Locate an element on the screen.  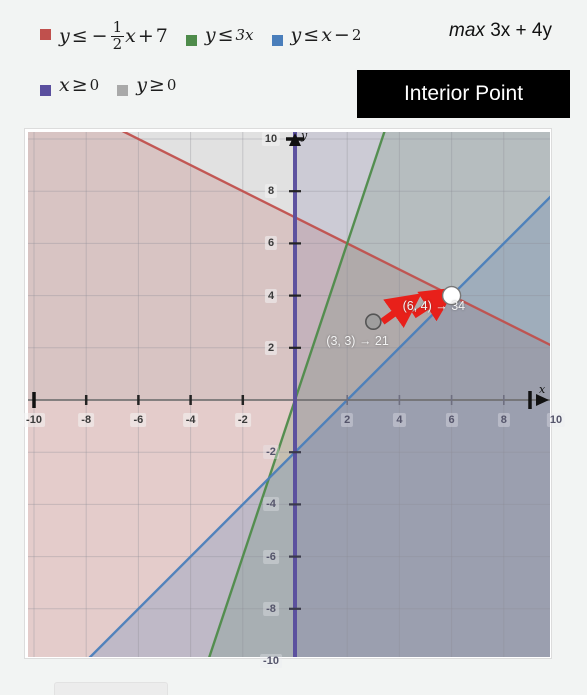
c2-y: y is located at coordinates (210, 35).